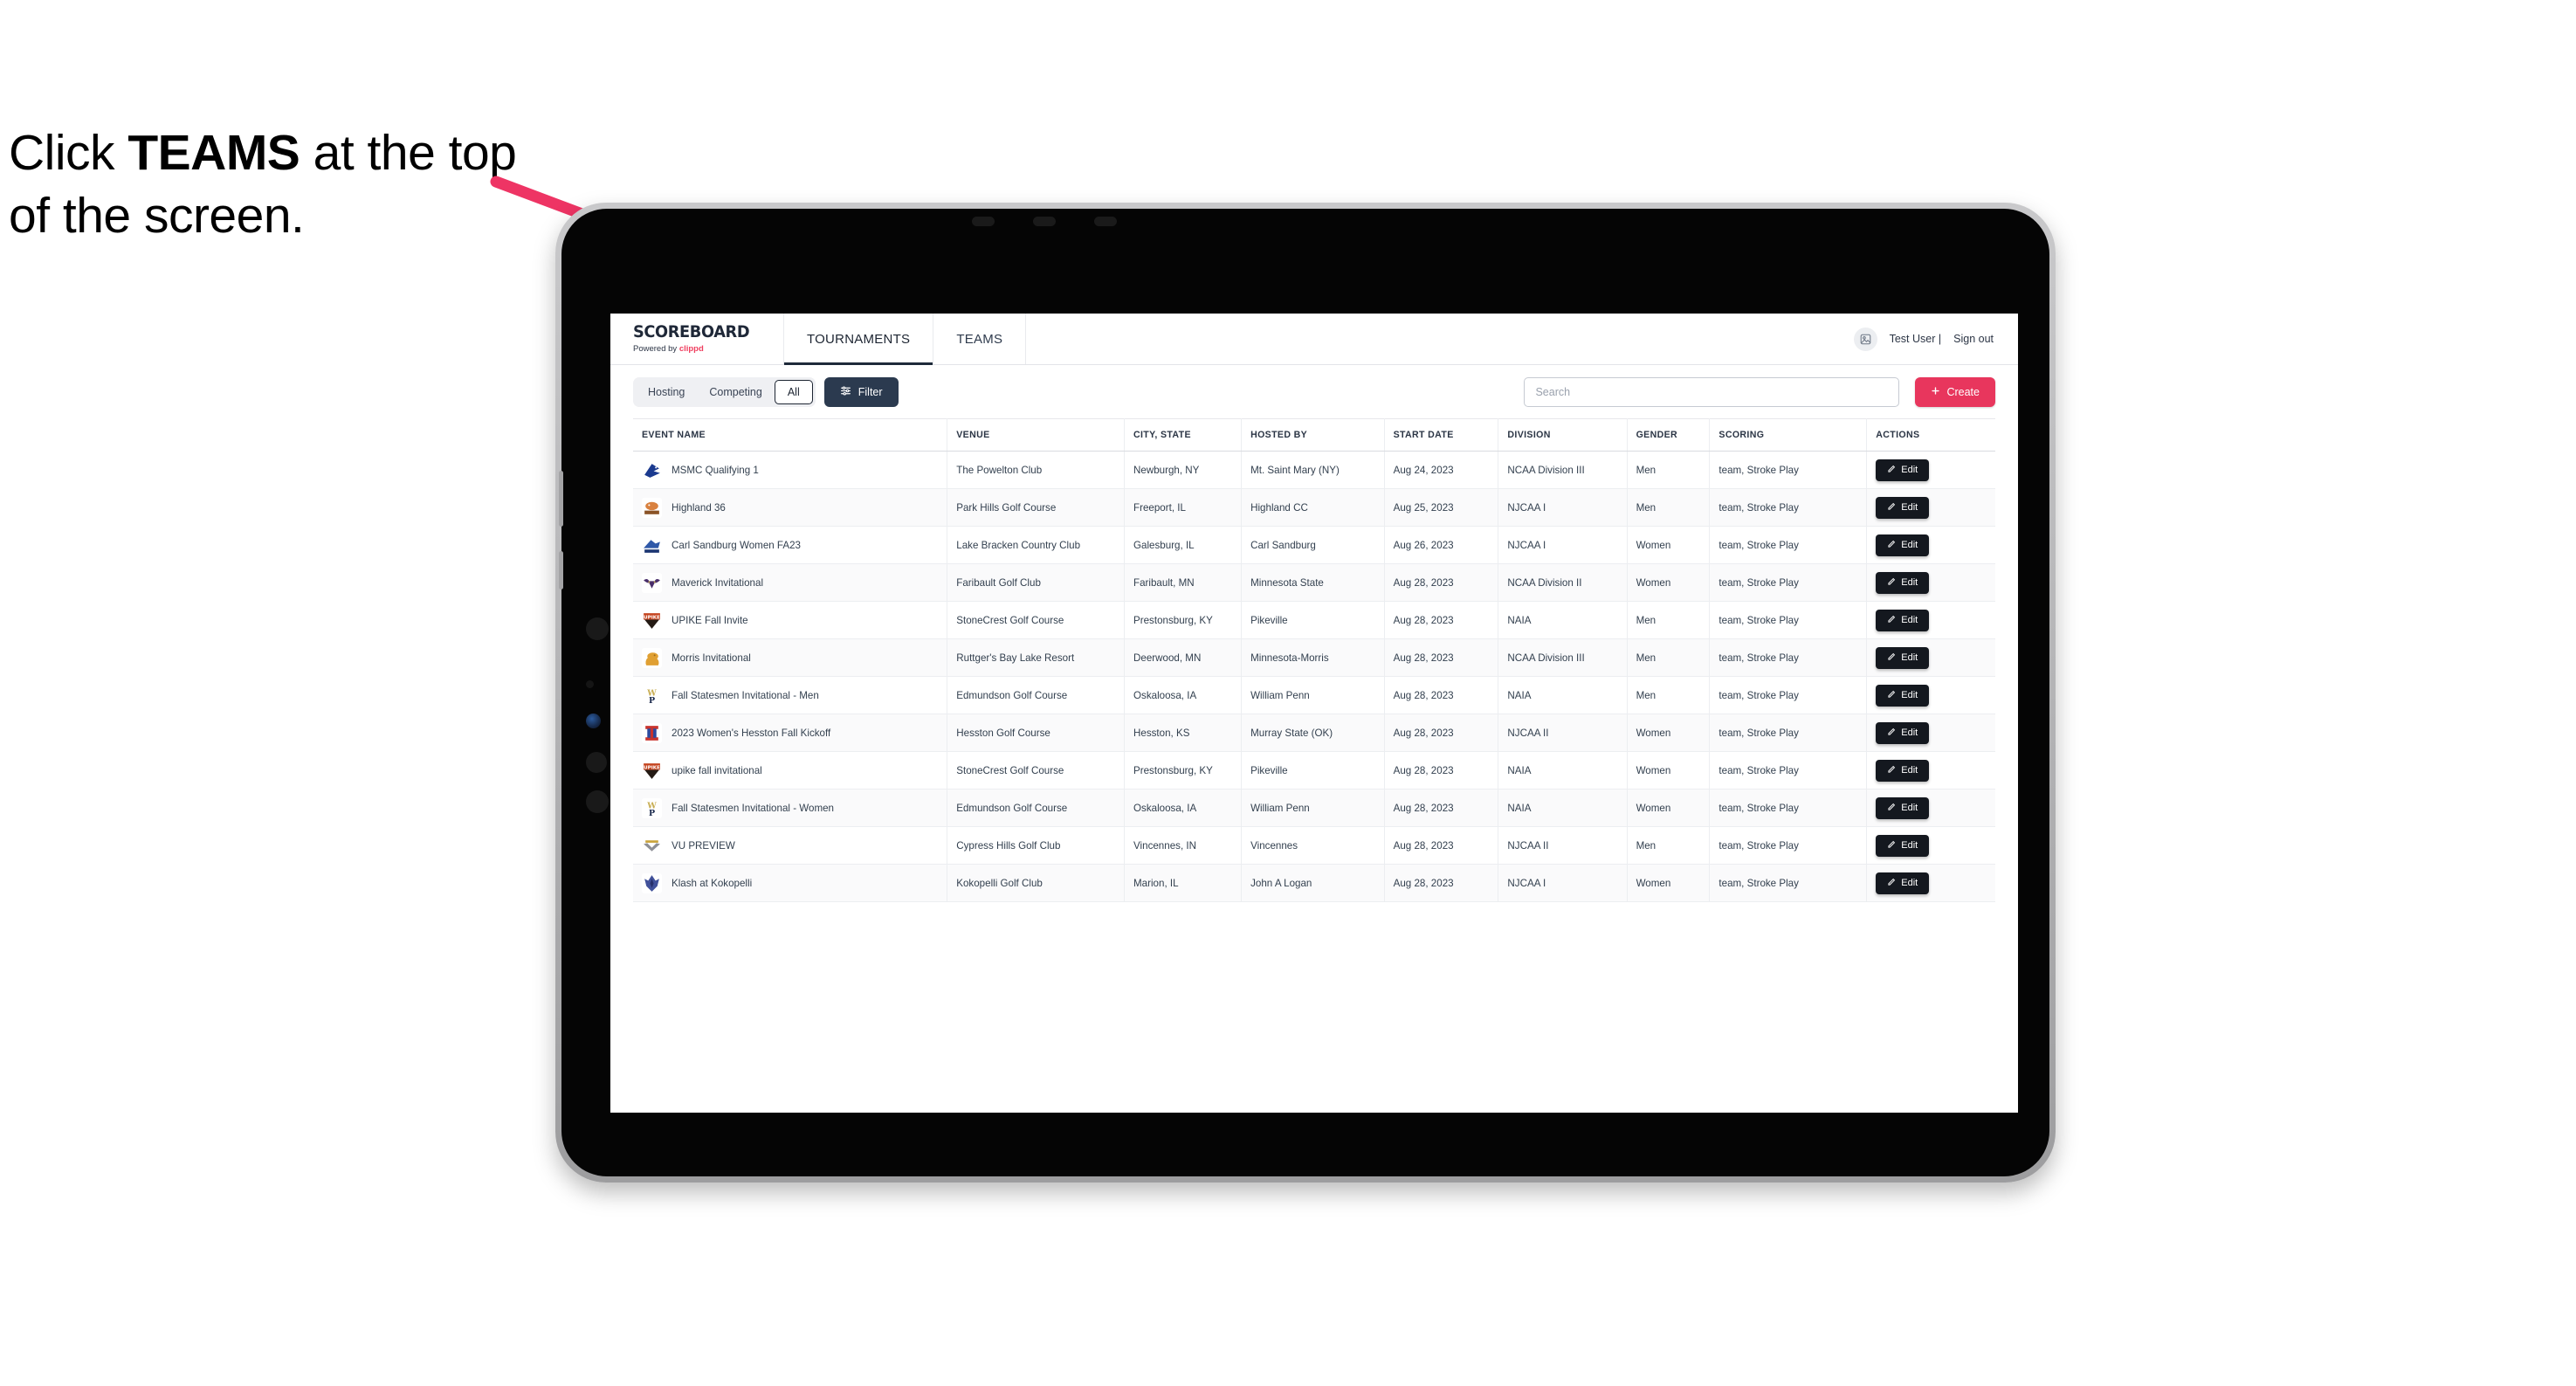  What do you see at coordinates (1563, 435) in the screenshot?
I see `col-division: DIVISION` at bounding box center [1563, 435].